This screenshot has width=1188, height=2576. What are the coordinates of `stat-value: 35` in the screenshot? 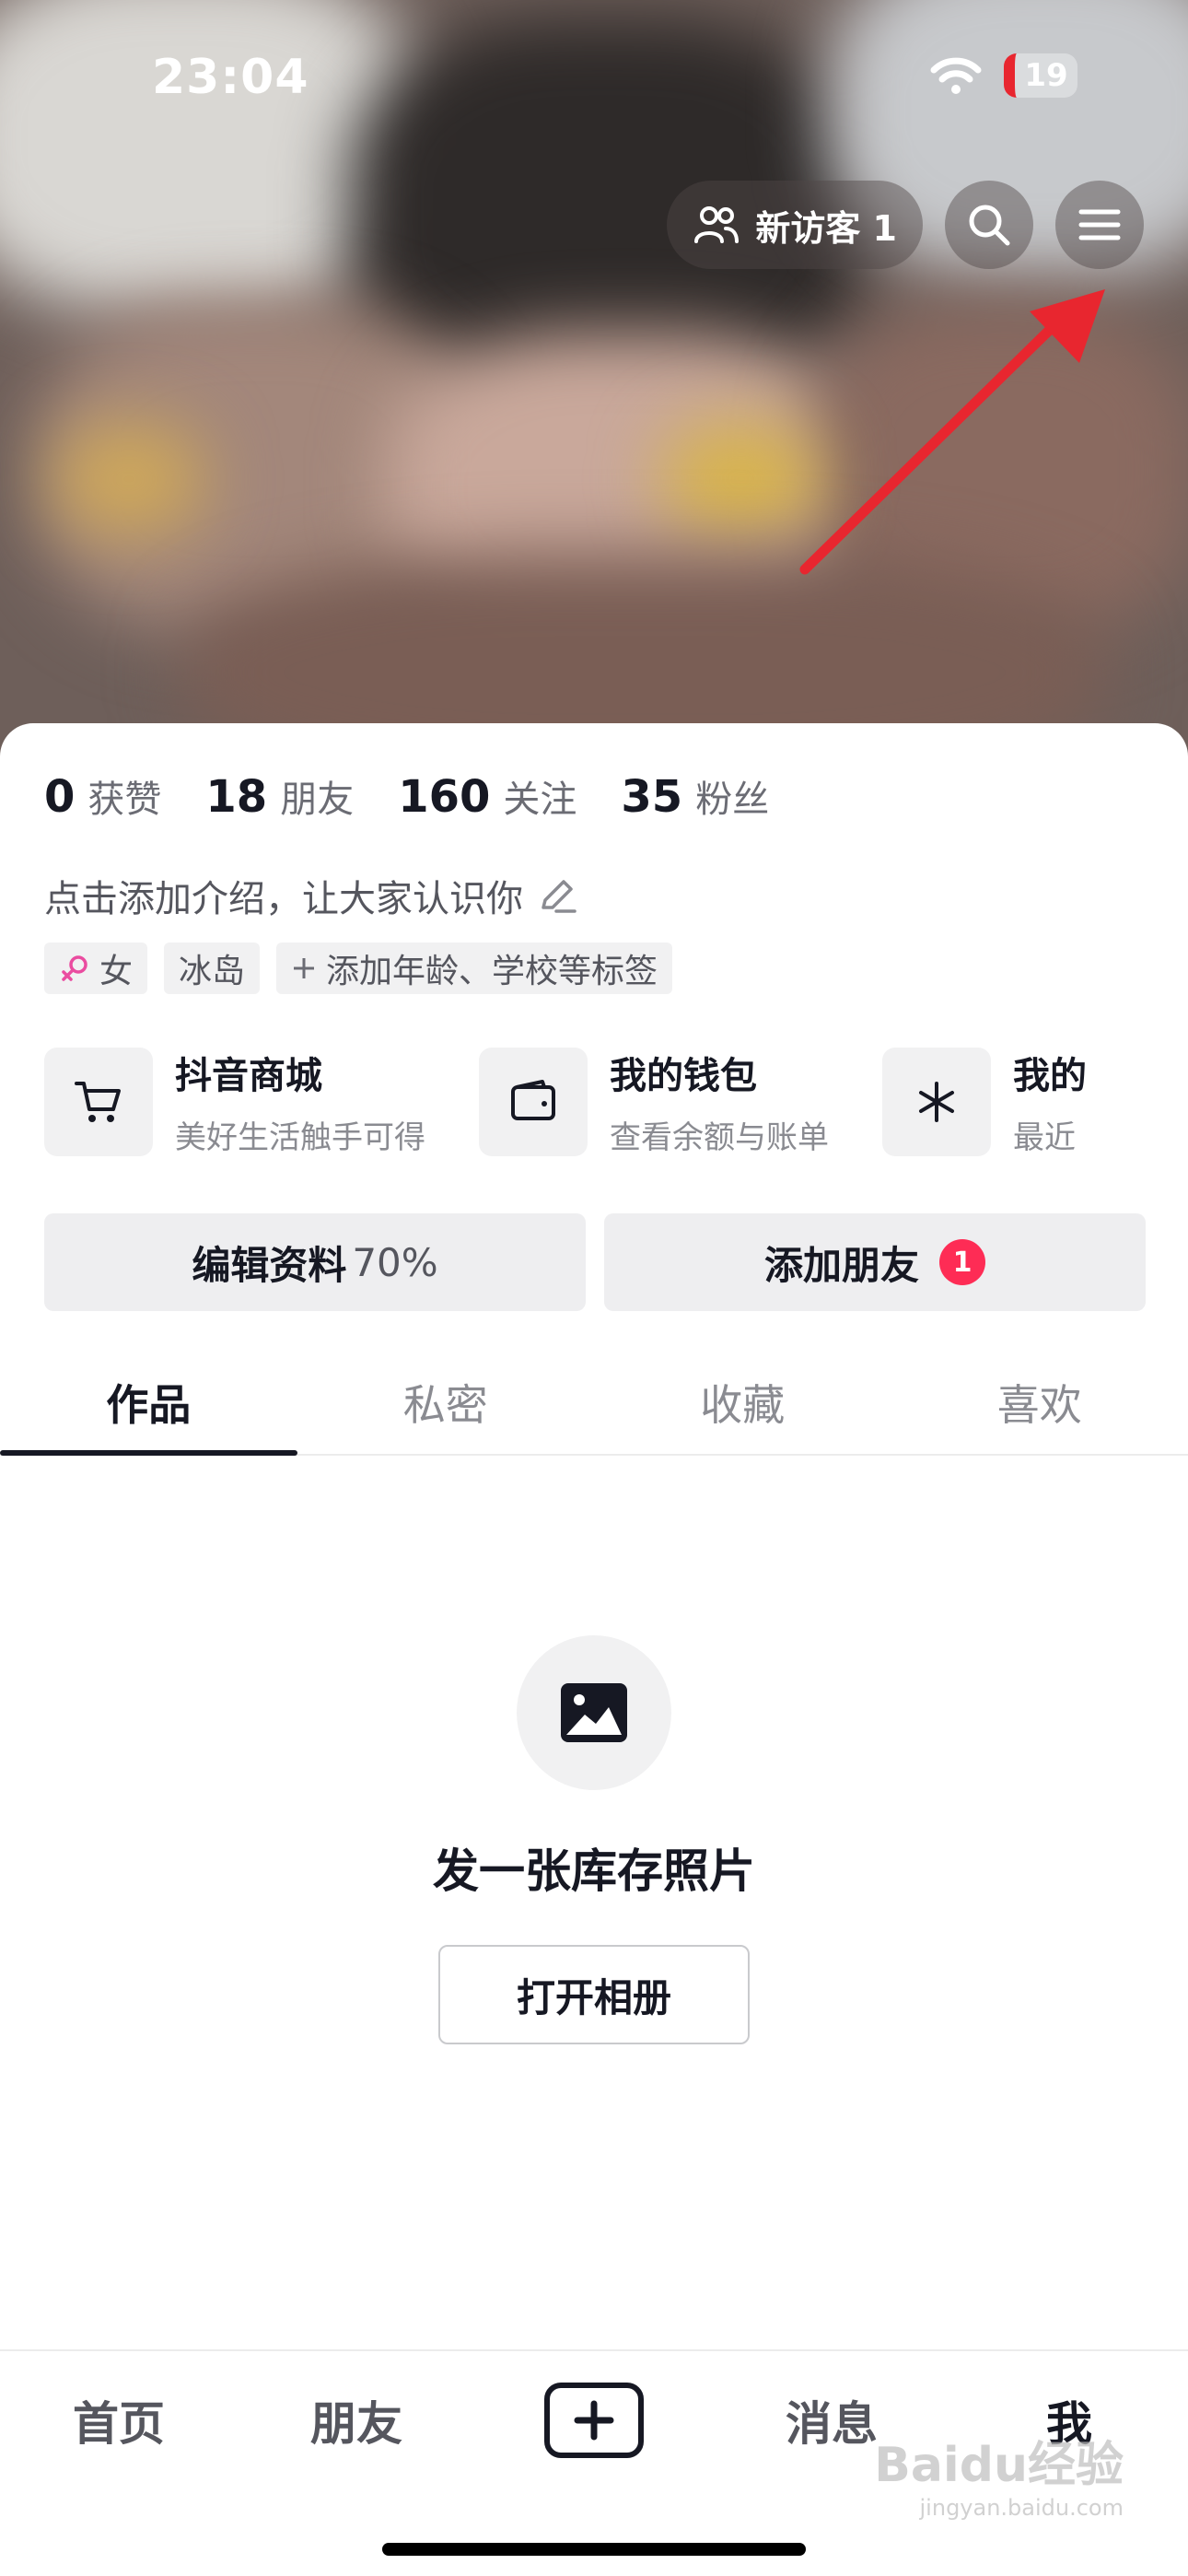 It's located at (652, 797).